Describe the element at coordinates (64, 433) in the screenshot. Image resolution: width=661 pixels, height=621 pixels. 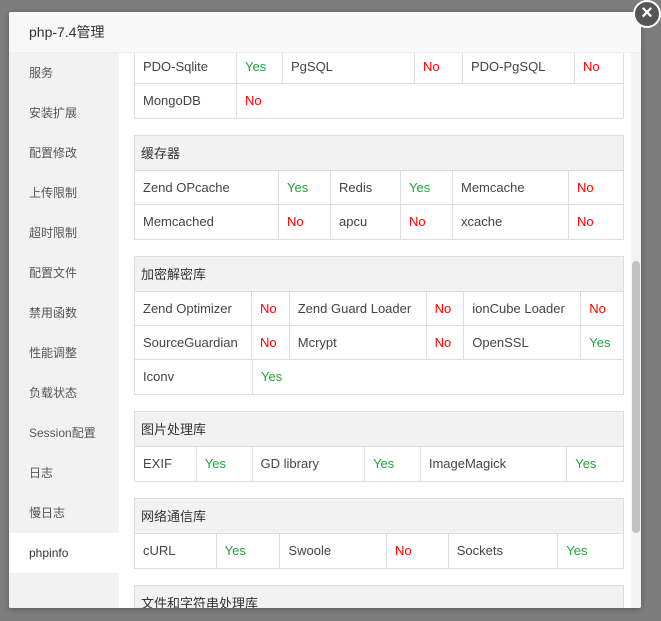
I see `sidebar-item-9: Session配置` at that location.